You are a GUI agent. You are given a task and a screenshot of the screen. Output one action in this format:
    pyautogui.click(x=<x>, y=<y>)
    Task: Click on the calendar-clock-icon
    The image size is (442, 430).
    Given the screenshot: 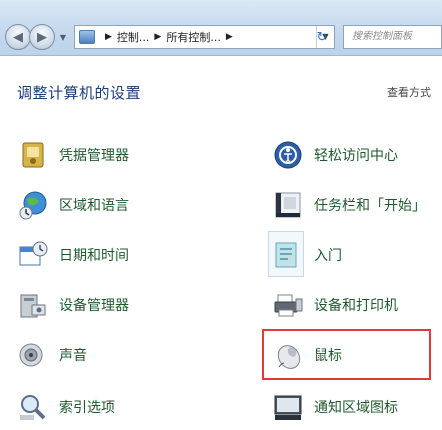 What is the action you would take?
    pyautogui.click(x=33, y=255)
    